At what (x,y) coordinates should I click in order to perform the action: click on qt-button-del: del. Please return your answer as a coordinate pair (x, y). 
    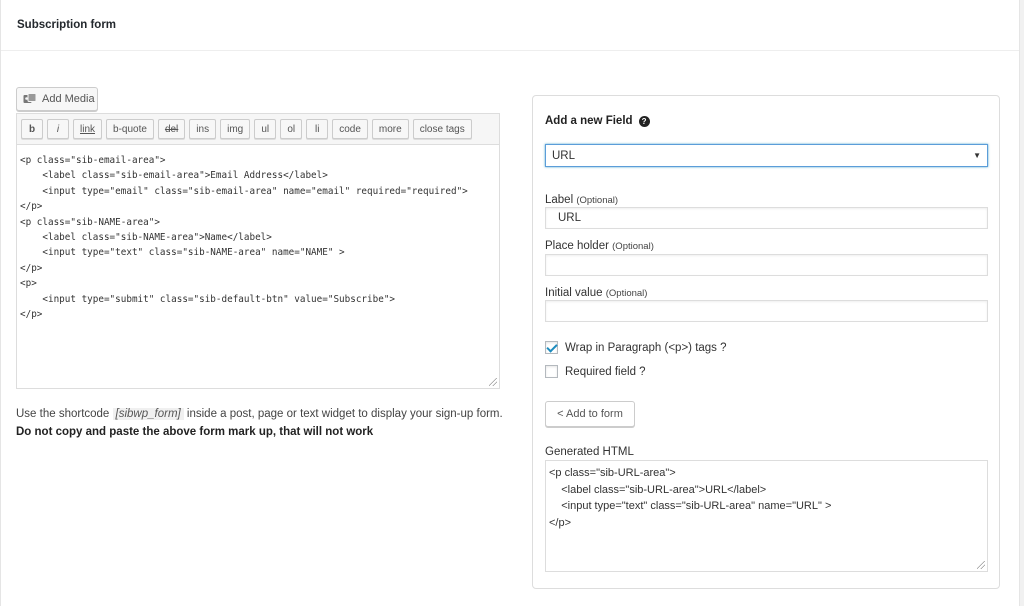
    Looking at the image, I should click on (171, 129).